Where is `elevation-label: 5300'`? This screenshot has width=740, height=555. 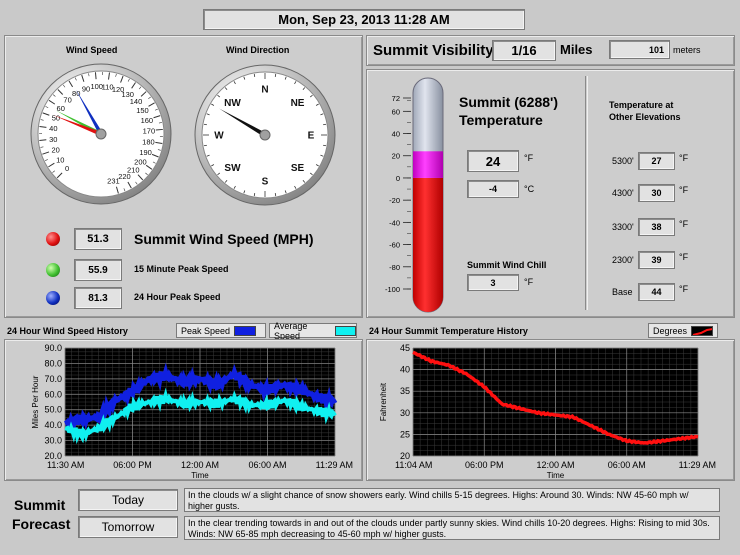 elevation-label: 5300' is located at coordinates (623, 161).